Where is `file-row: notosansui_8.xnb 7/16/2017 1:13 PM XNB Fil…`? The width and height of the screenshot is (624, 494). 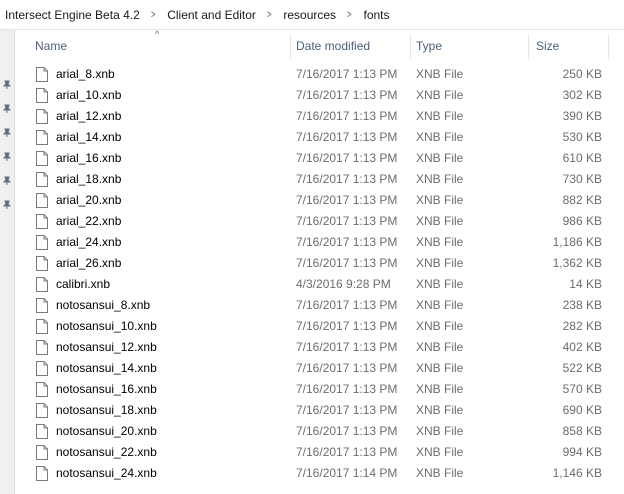 file-row: notosansui_8.xnb 7/16/2017 1:13 PM XNB Fil… is located at coordinates (319, 305).